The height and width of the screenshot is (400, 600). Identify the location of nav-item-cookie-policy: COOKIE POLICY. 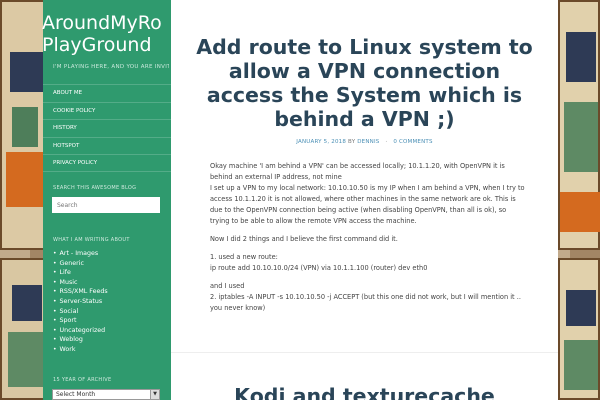
(107, 110).